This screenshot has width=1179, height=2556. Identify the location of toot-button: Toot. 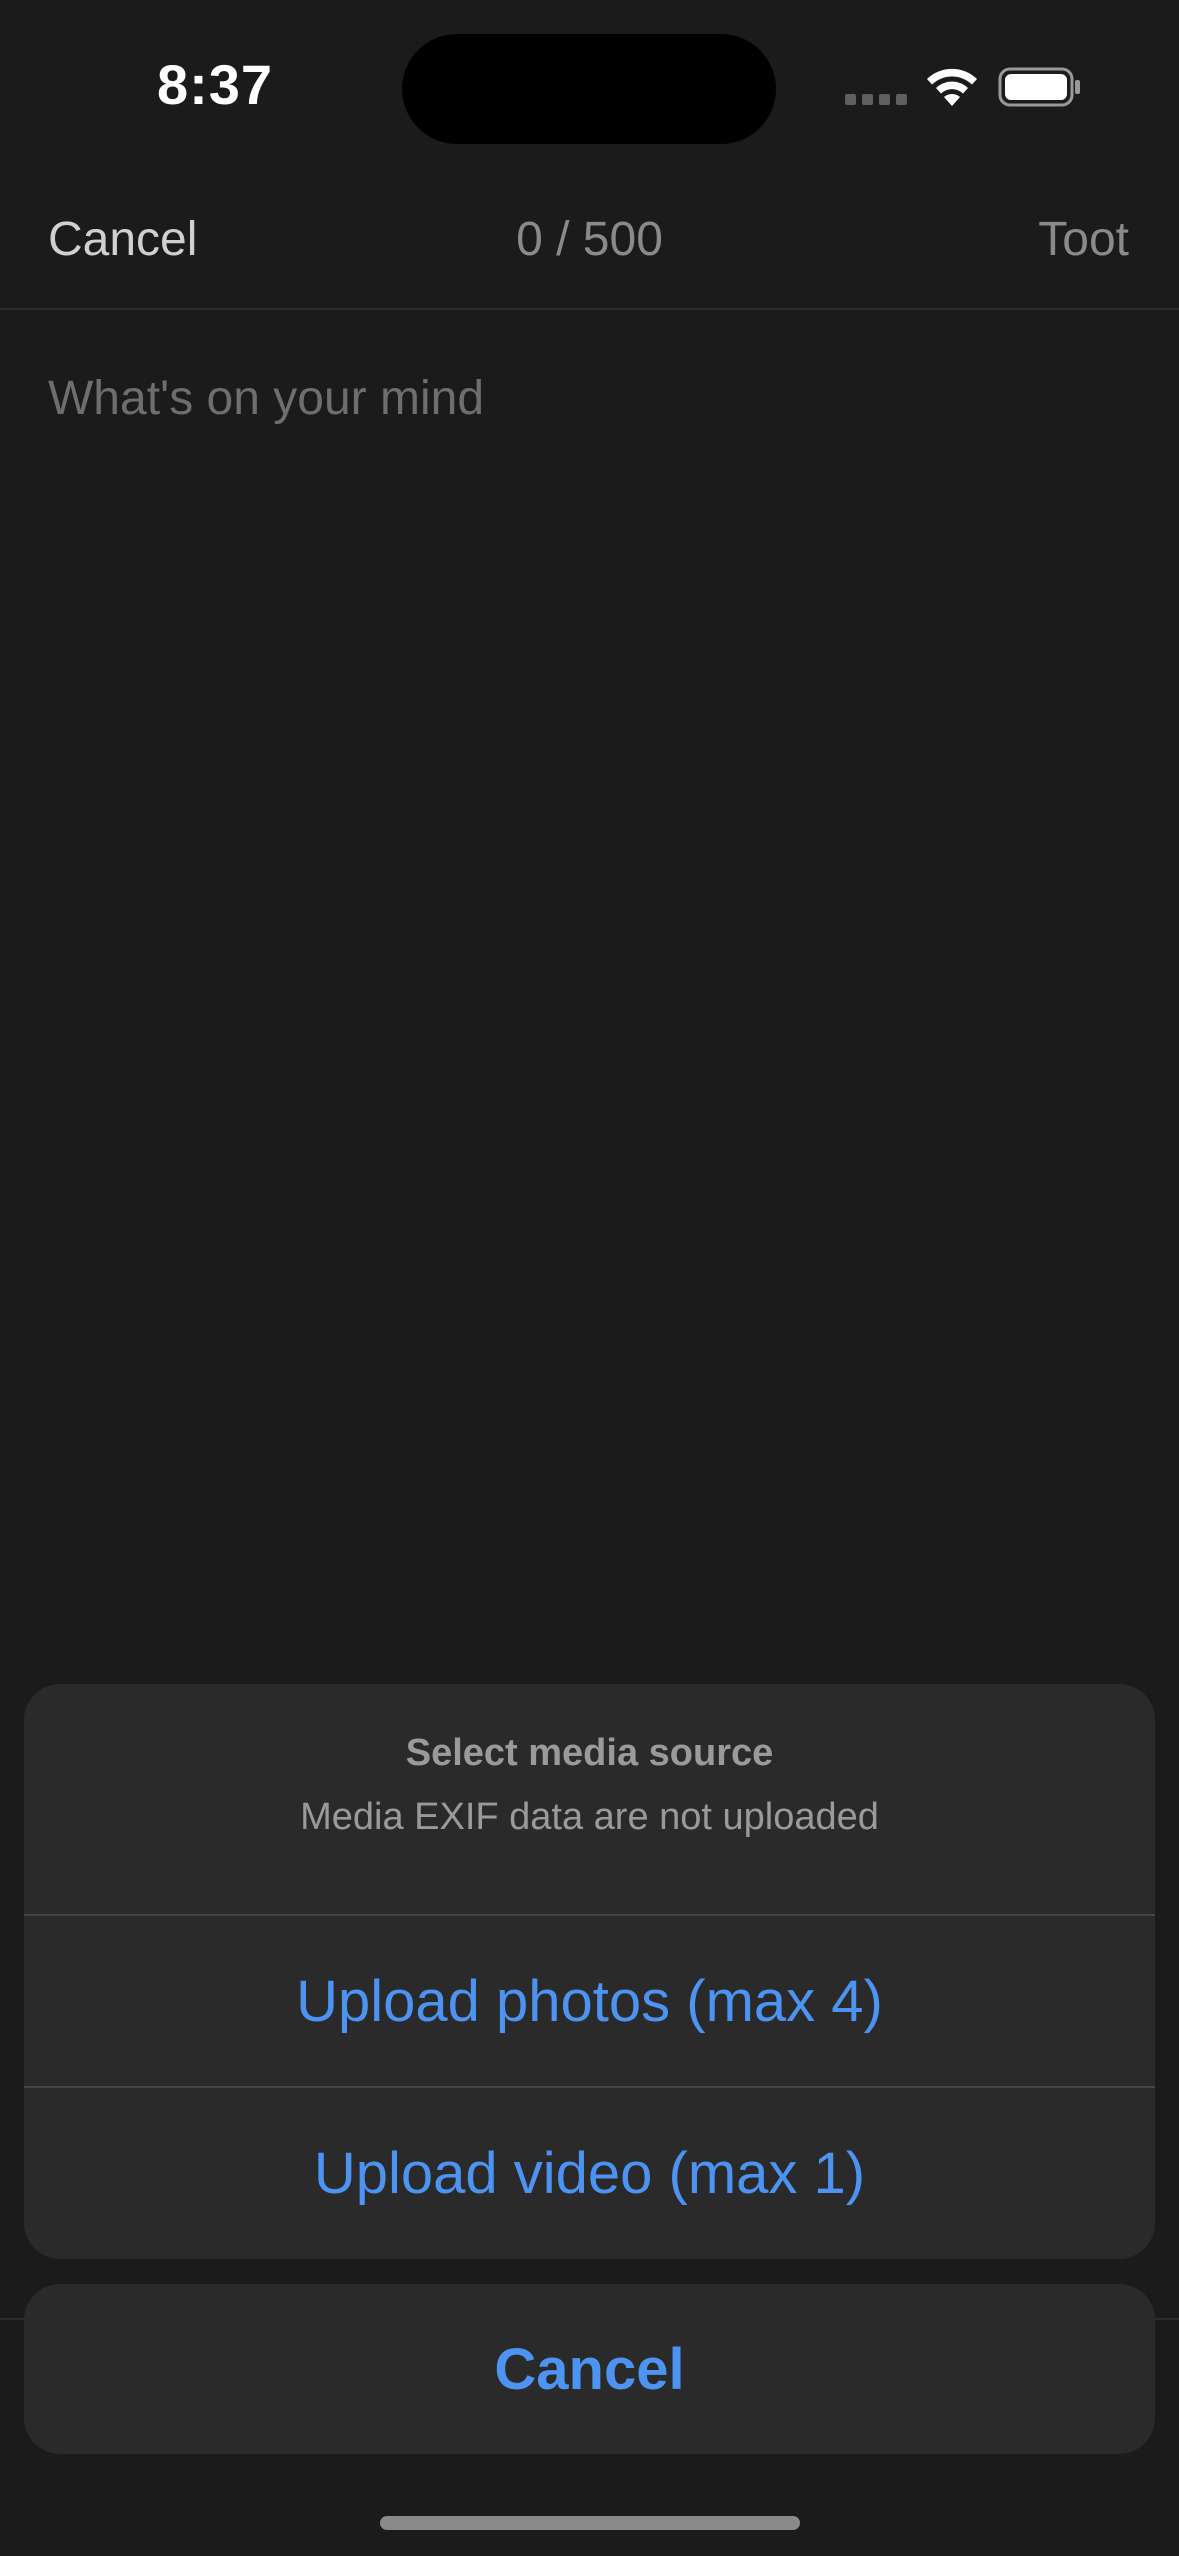
(1083, 239).